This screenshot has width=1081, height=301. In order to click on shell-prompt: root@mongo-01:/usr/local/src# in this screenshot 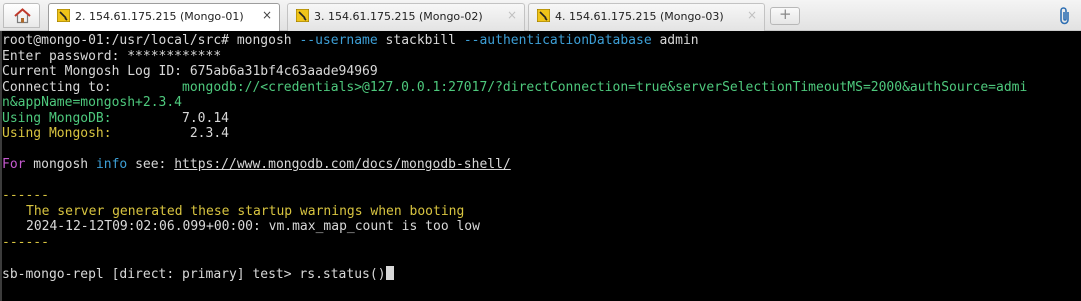, I will do `click(119, 40)`.